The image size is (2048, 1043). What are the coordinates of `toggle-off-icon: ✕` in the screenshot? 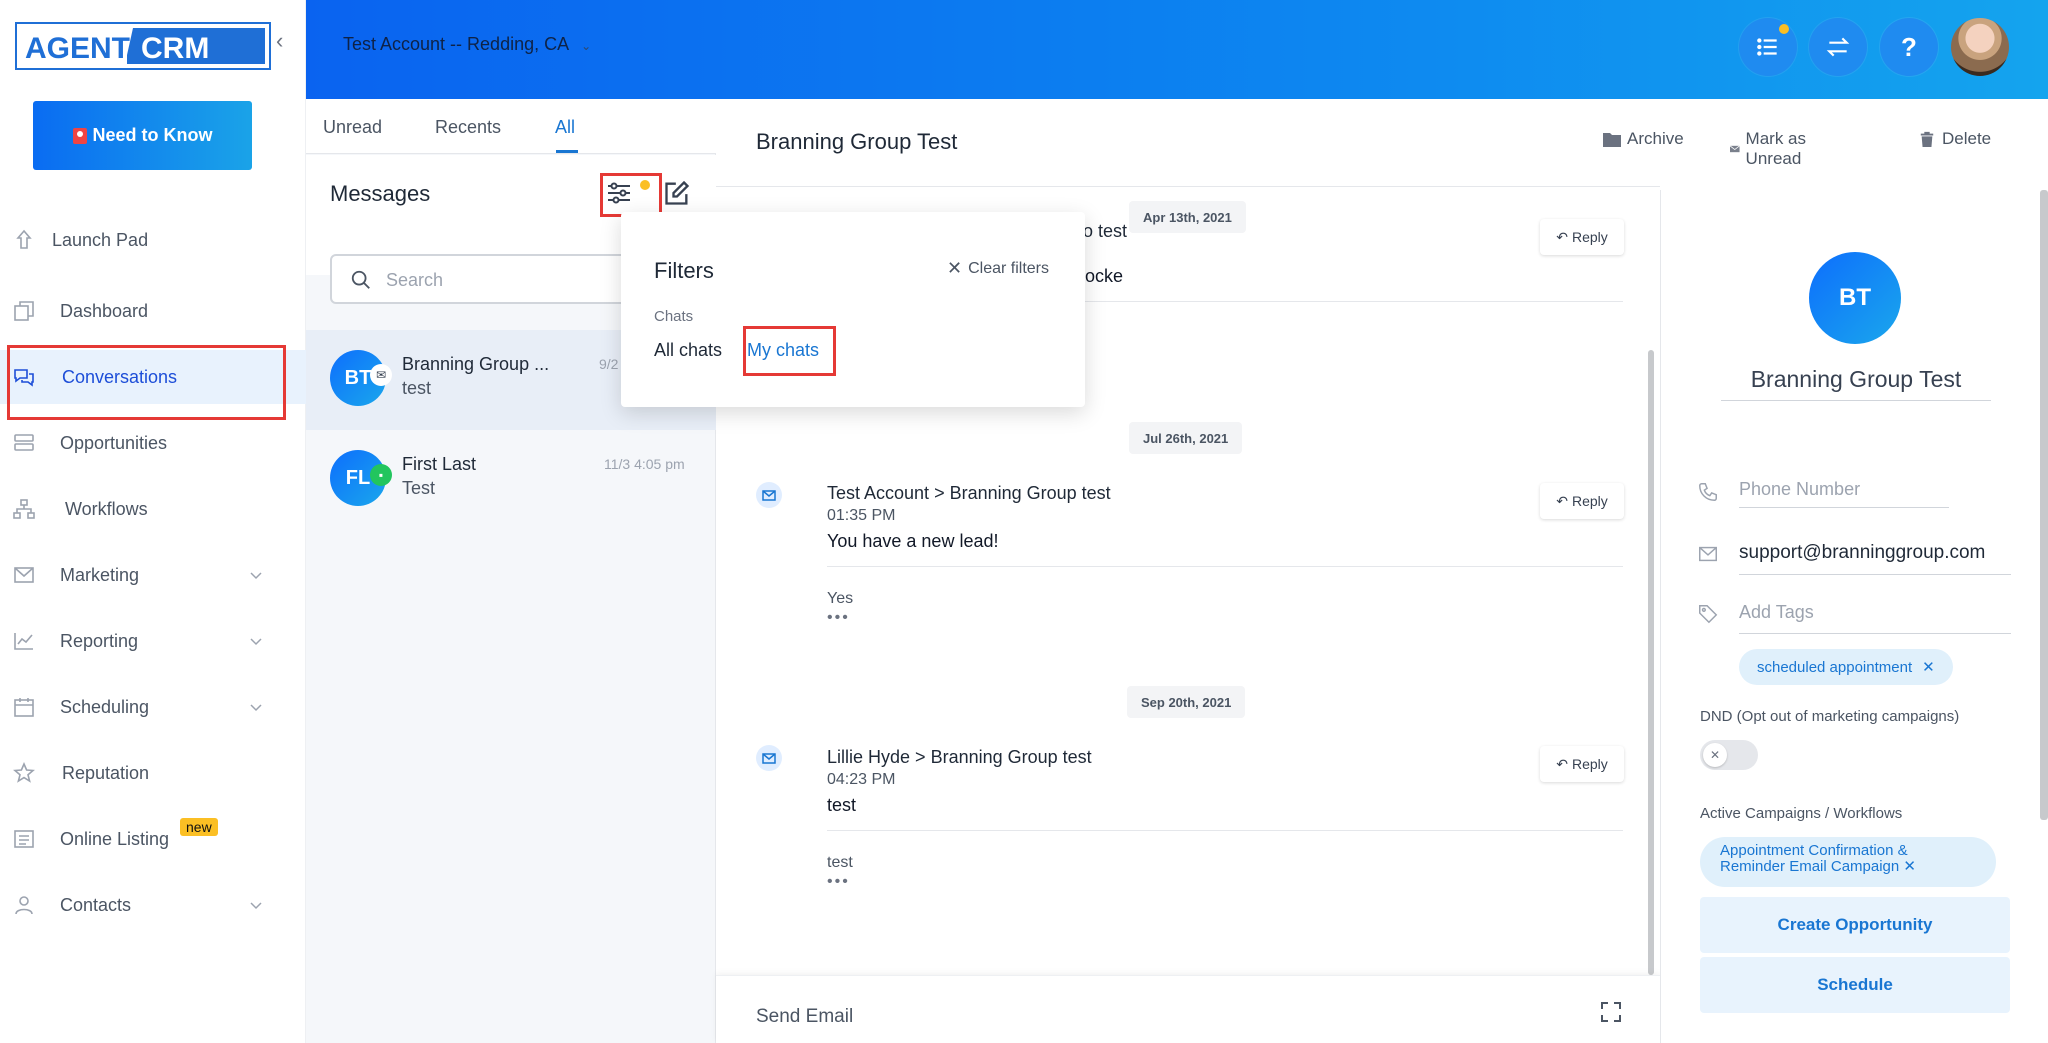 It's located at (1715, 755).